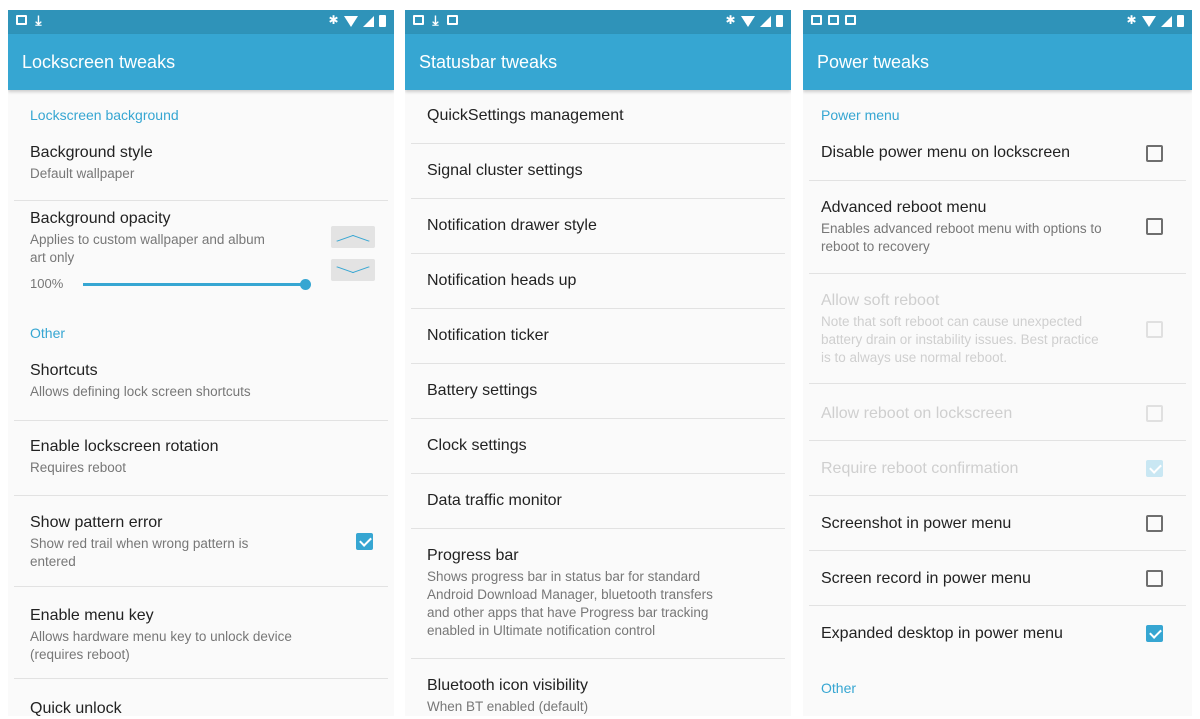 The image size is (1200, 719). I want to click on pref-background-style: Background style Default wallpaper, so click(201, 163).